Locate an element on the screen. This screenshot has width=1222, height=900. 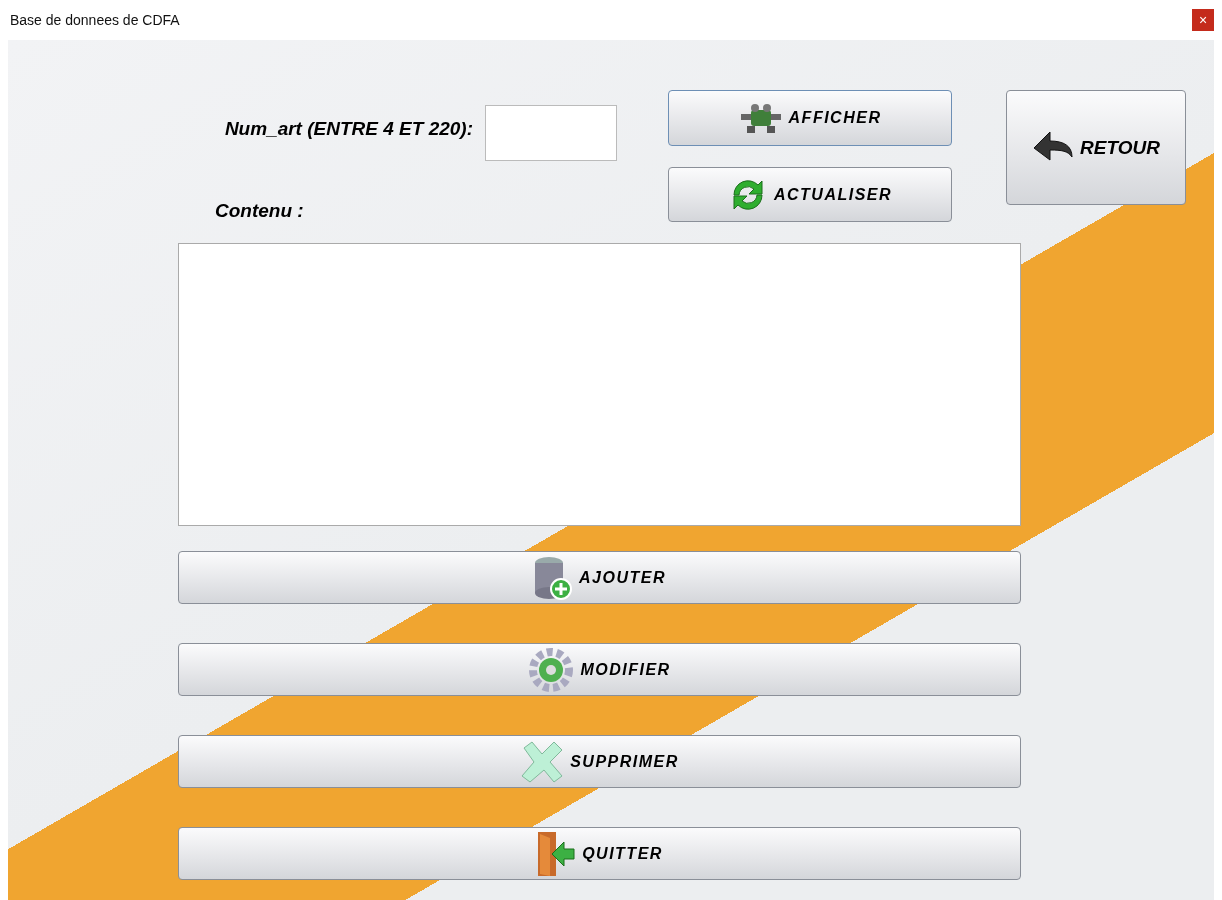
back-arrow-icon is located at coordinates (1053, 145).